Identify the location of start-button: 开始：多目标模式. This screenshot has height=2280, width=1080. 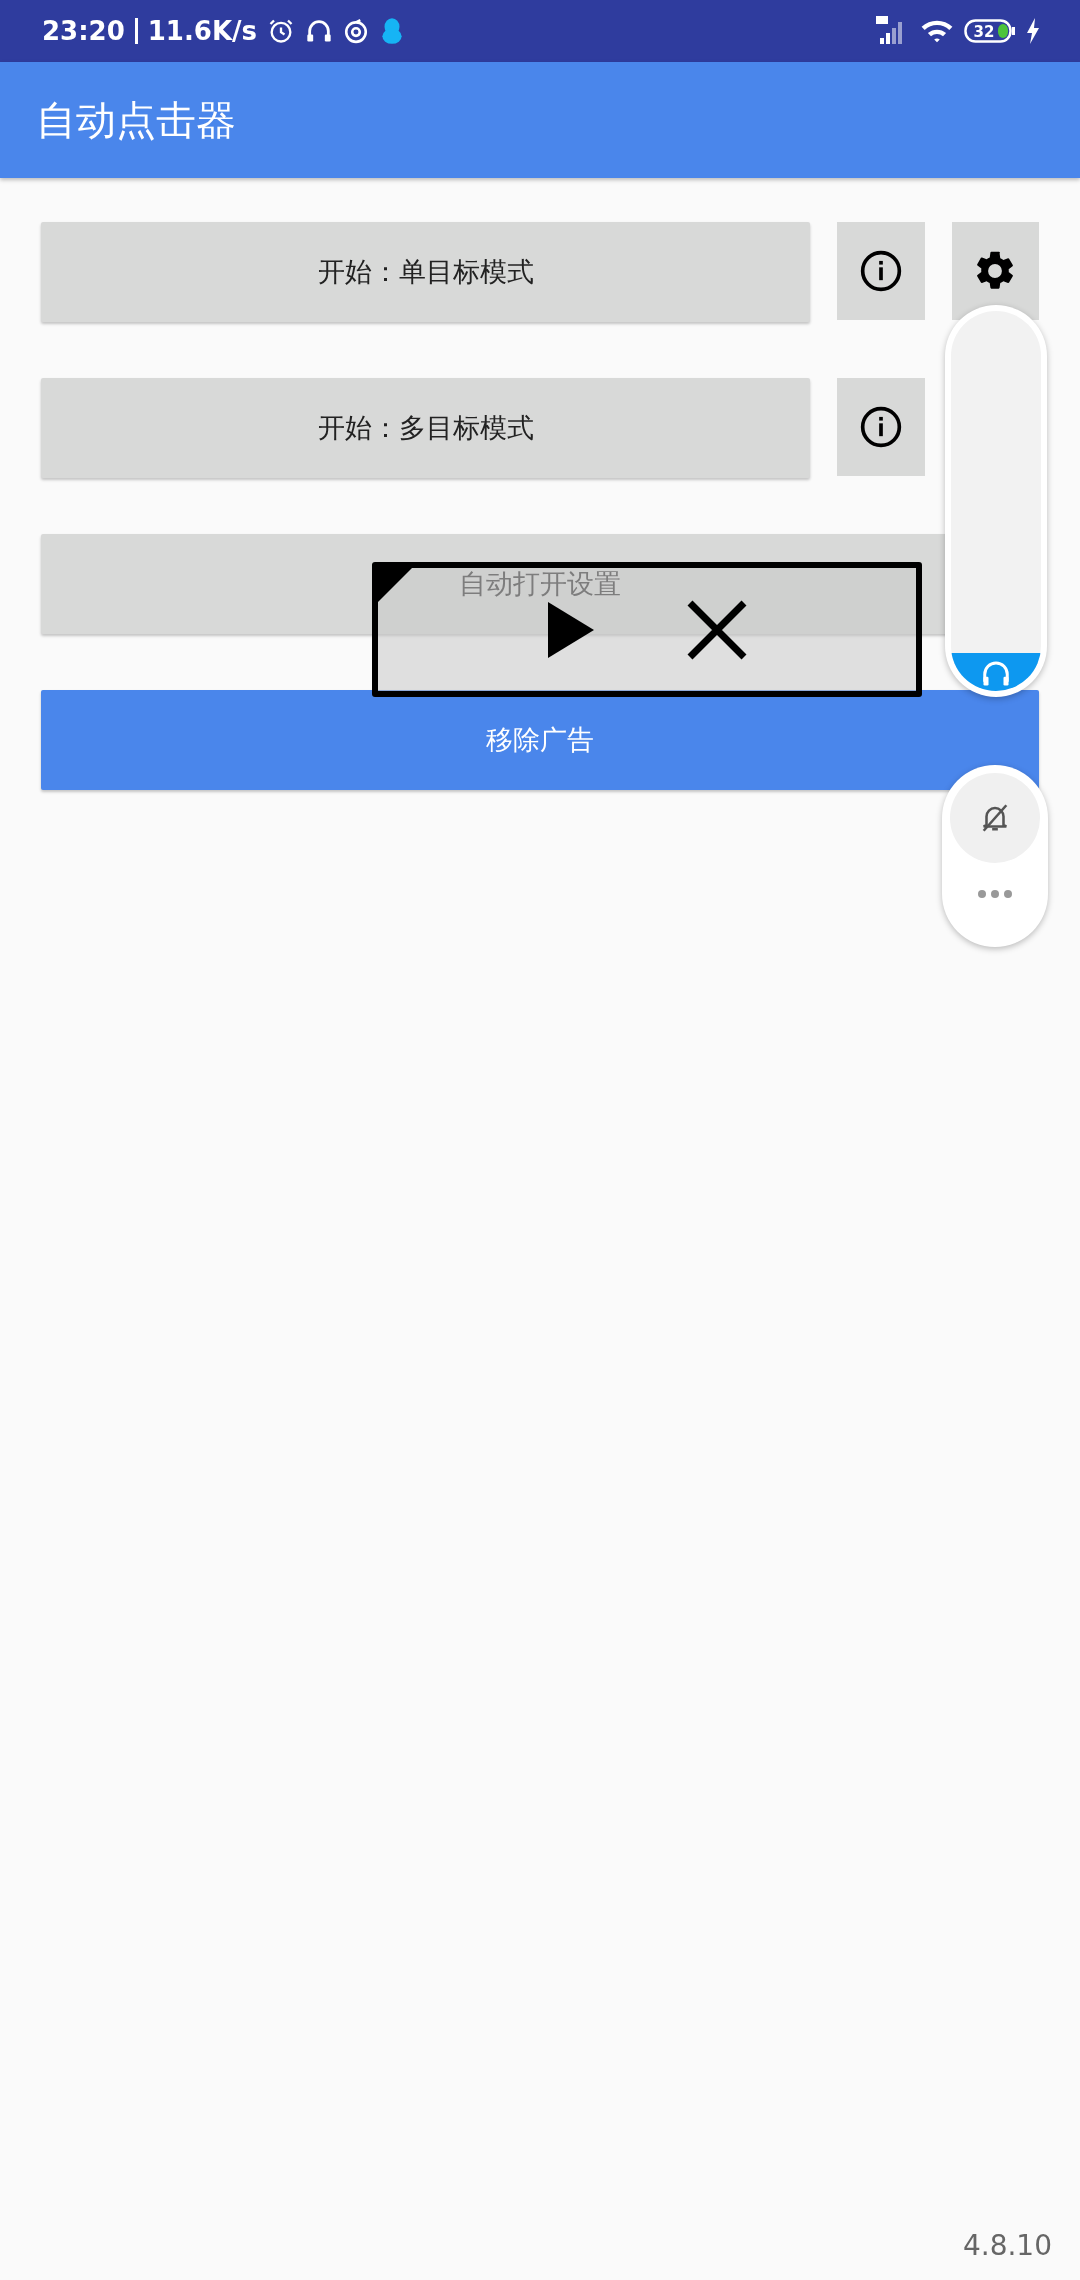
(425, 428).